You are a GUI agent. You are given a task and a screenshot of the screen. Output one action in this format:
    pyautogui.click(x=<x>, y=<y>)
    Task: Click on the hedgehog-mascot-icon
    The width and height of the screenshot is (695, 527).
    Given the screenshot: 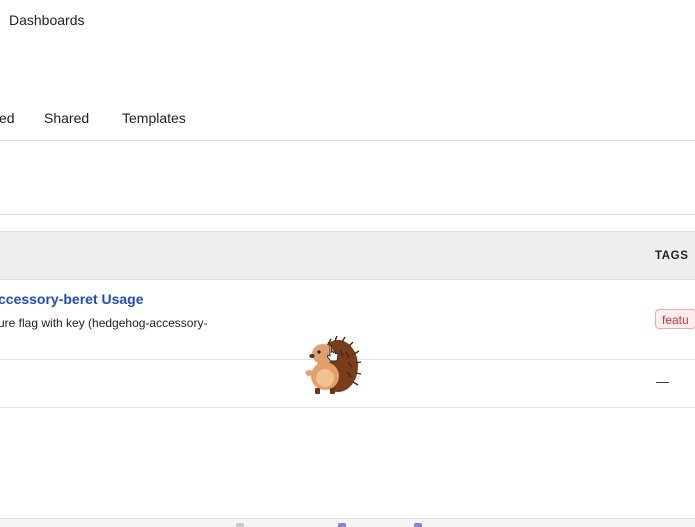 What is the action you would take?
    pyautogui.click(x=331, y=367)
    